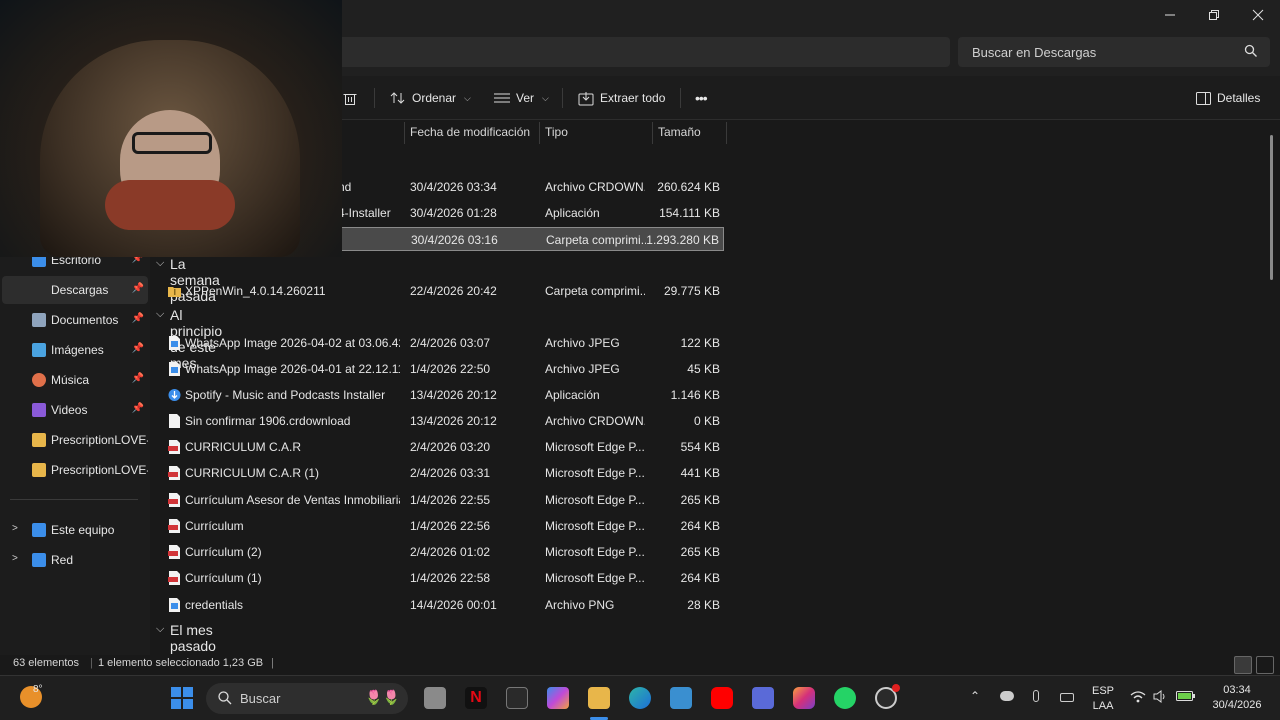 This screenshot has width=1280, height=720. What do you see at coordinates (75, 410) in the screenshot?
I see `sidebar-item-videos: Videos 📌` at bounding box center [75, 410].